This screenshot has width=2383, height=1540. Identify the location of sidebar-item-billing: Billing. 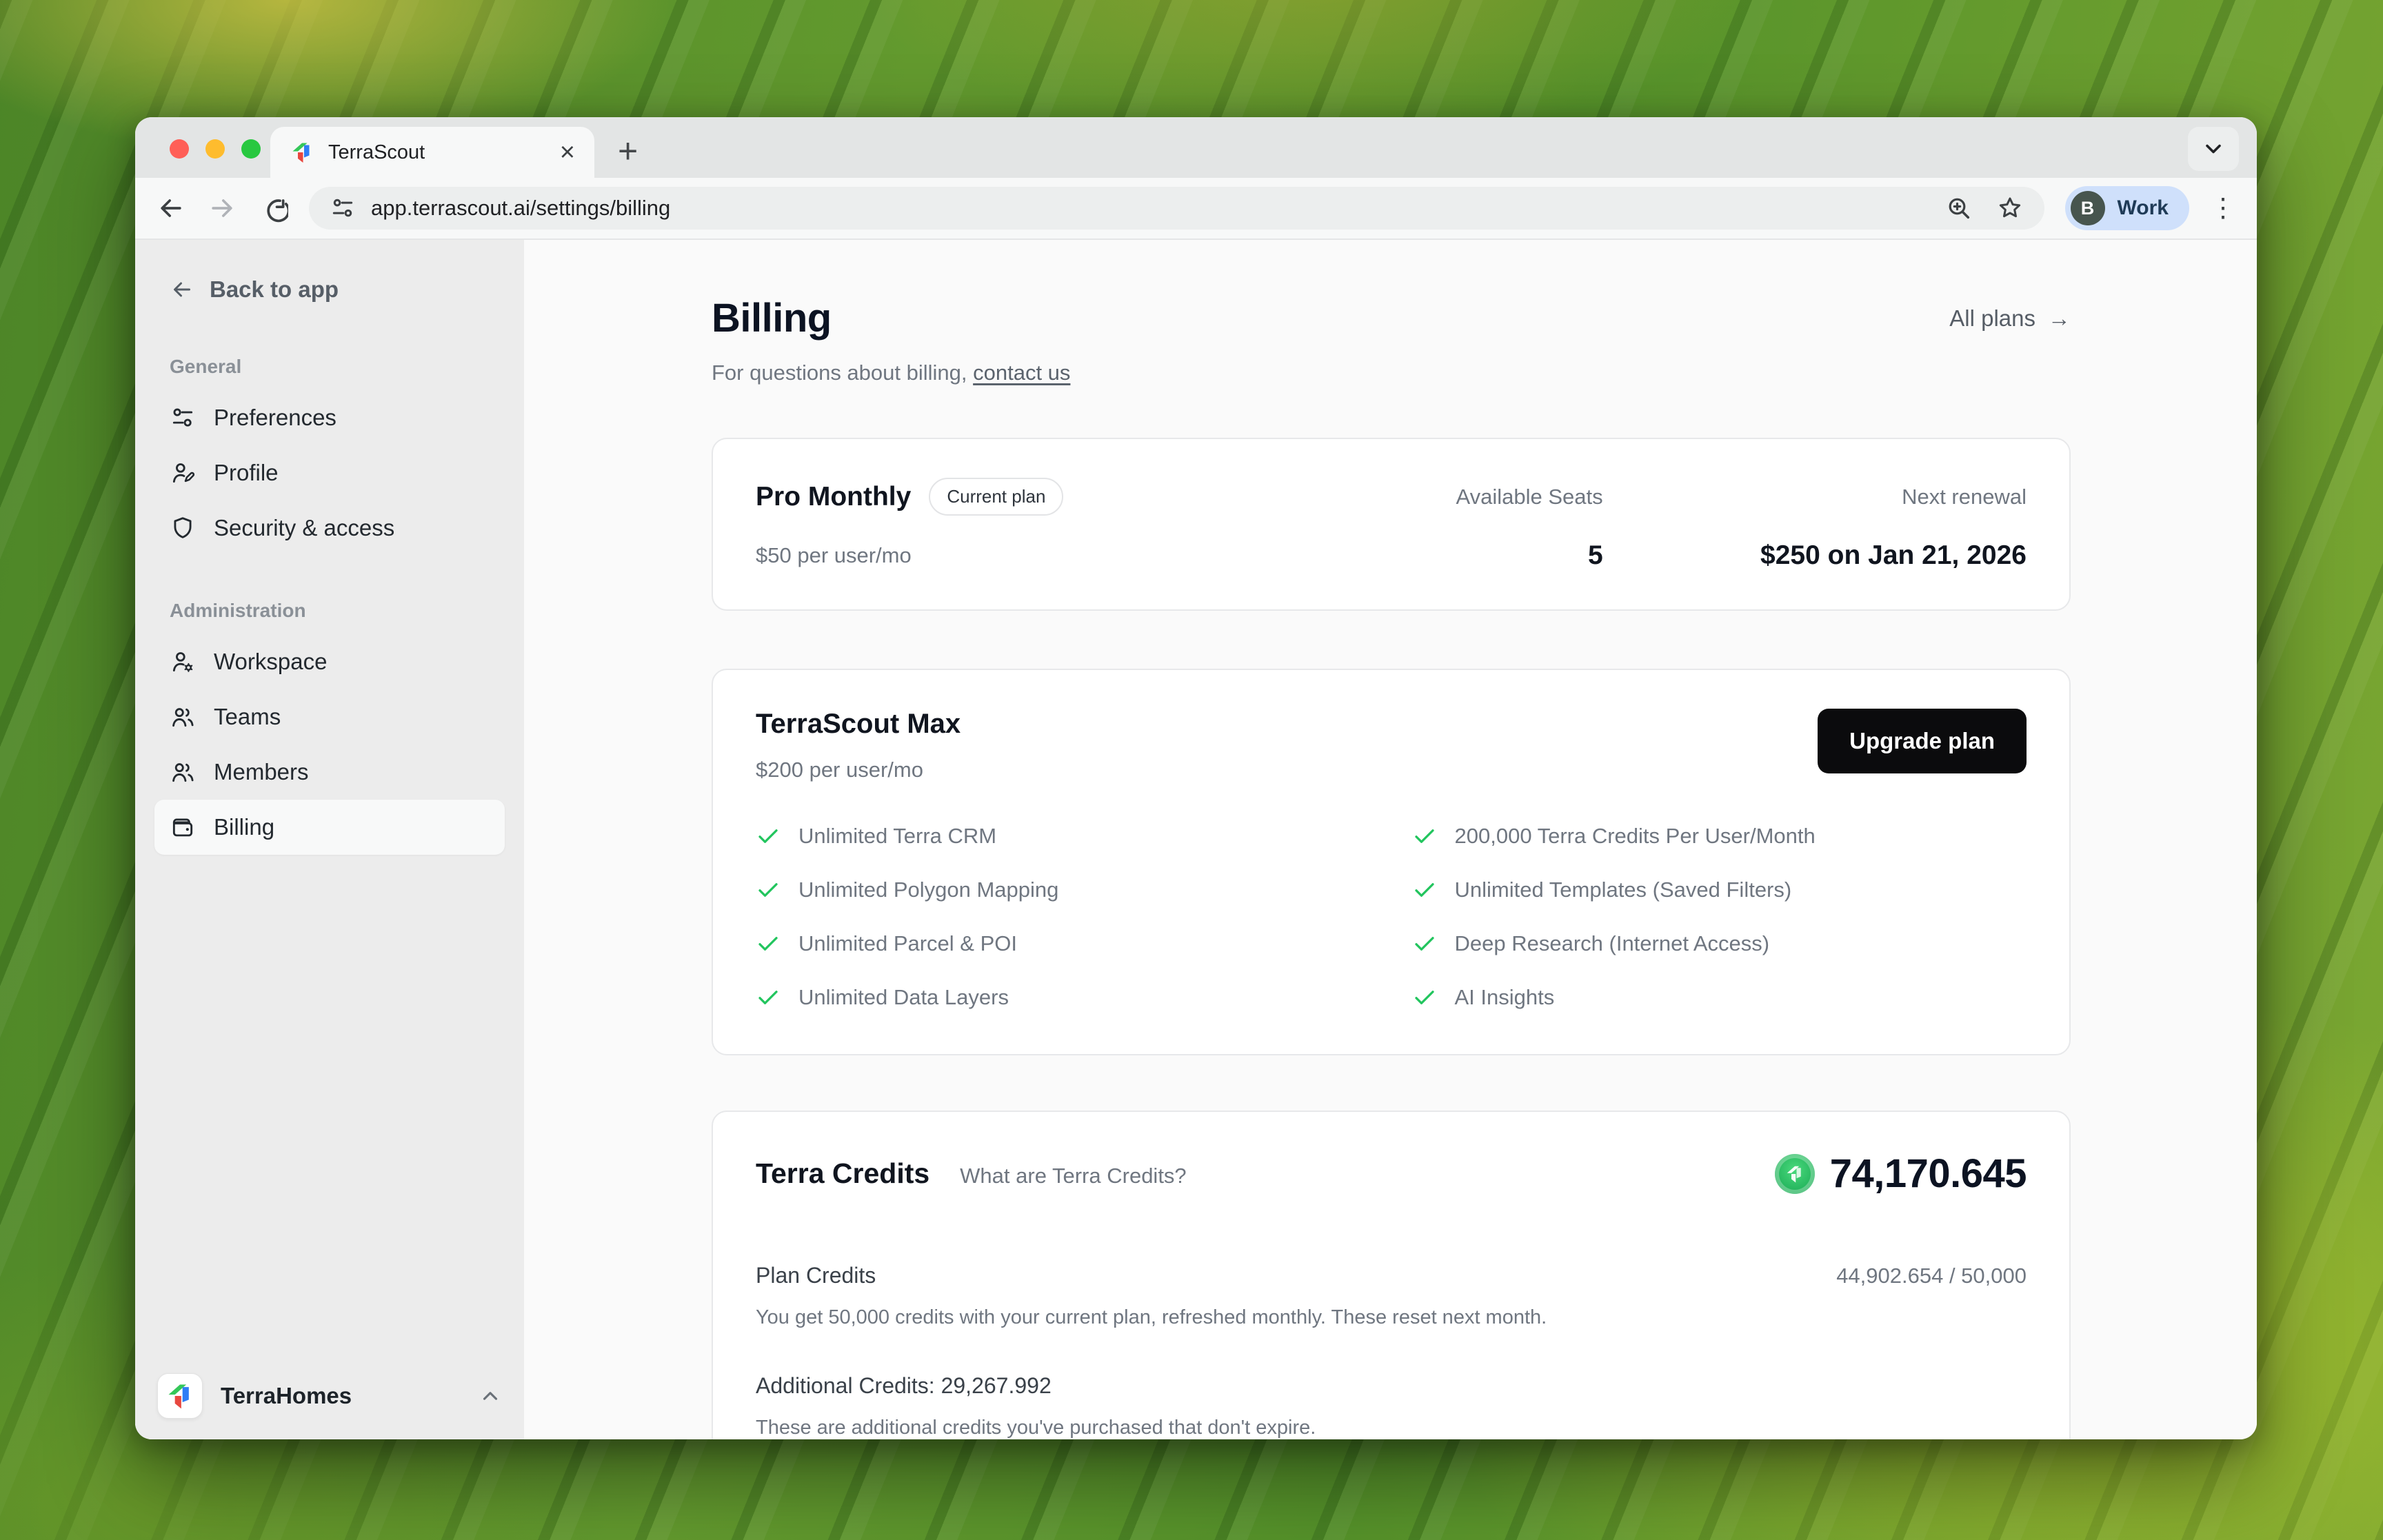
(329, 828).